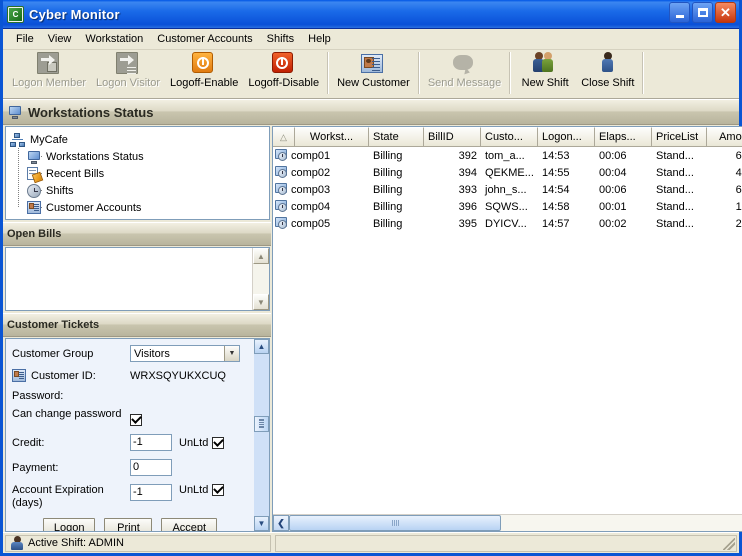 This screenshot has height=556, width=742. What do you see at coordinates (281, 39) in the screenshot?
I see `menu-shifts: Shifts` at bounding box center [281, 39].